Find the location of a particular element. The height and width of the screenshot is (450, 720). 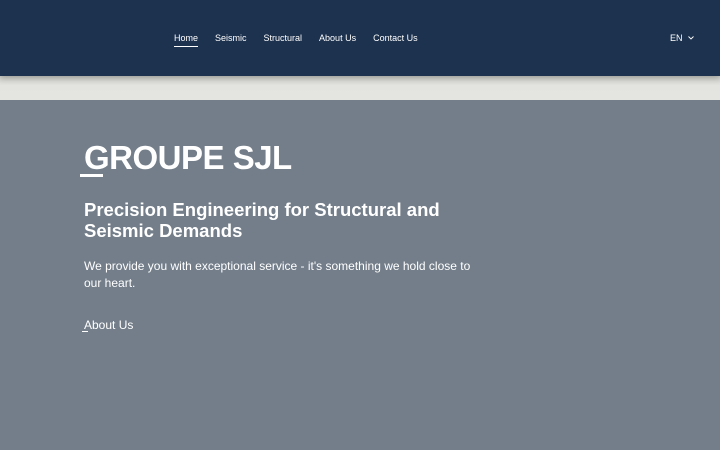

chevron-down-icon is located at coordinates (690, 38).